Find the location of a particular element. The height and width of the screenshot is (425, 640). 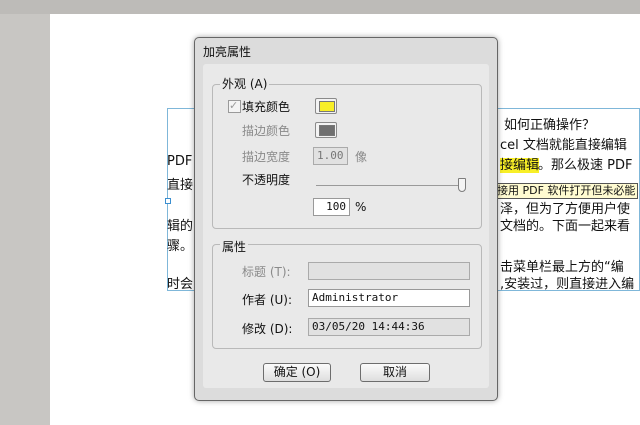

author-input: Administrator is located at coordinates (389, 298).